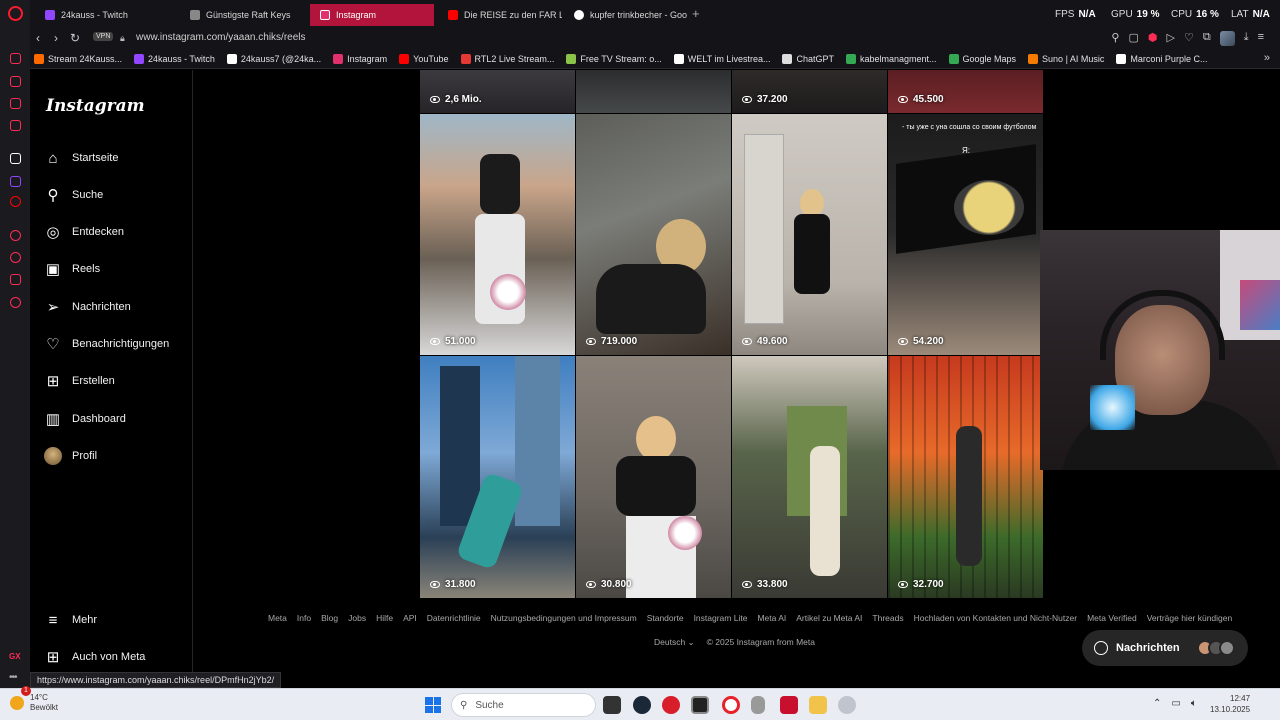 The height and width of the screenshot is (720, 1280). I want to click on footer-link: Instagram Lite, so click(721, 618).